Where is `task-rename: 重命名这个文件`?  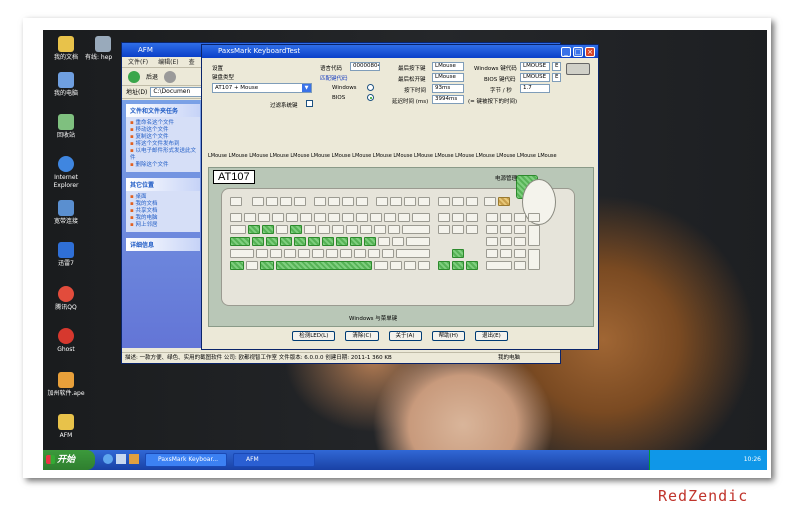
task-rename: 重命名这个文件 is located at coordinates (163, 123).